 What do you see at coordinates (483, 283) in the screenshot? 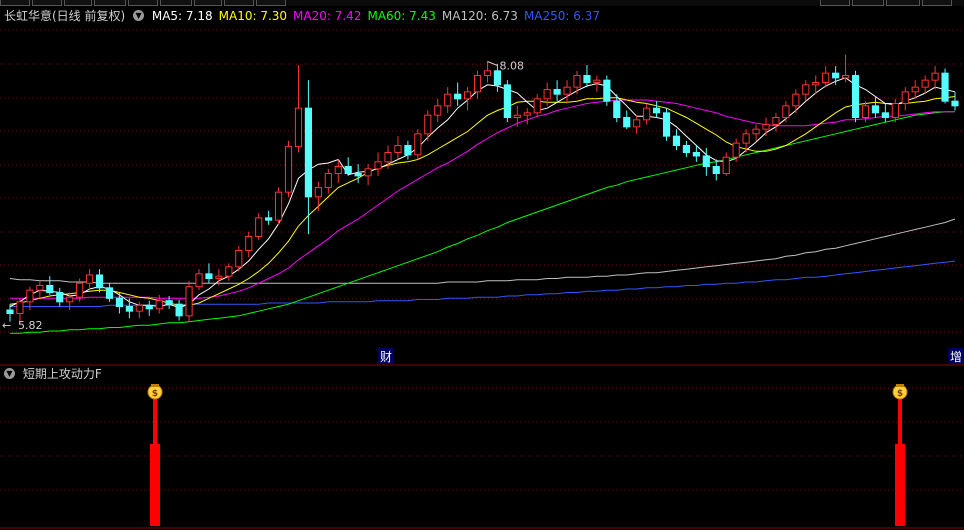
I see `ma-line-ma250` at bounding box center [483, 283].